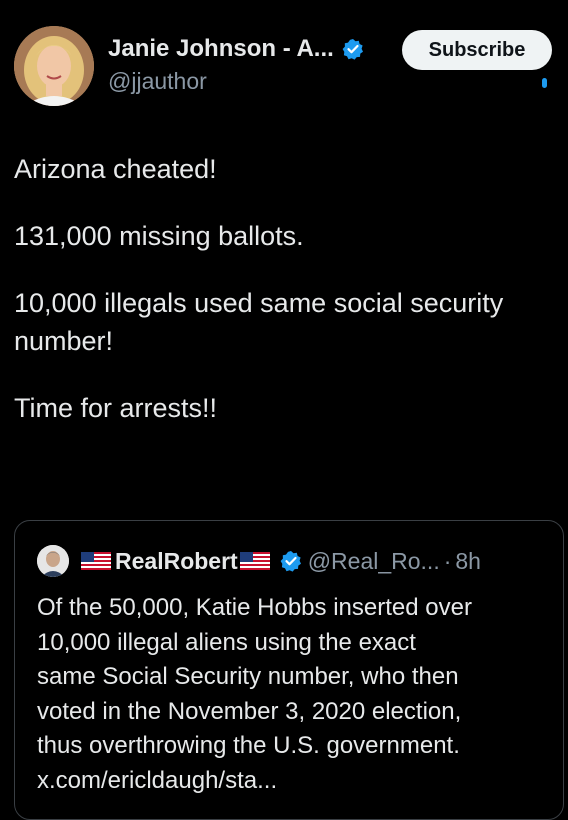 The height and width of the screenshot is (820, 568). I want to click on quoted-author-avatar, so click(53, 561).